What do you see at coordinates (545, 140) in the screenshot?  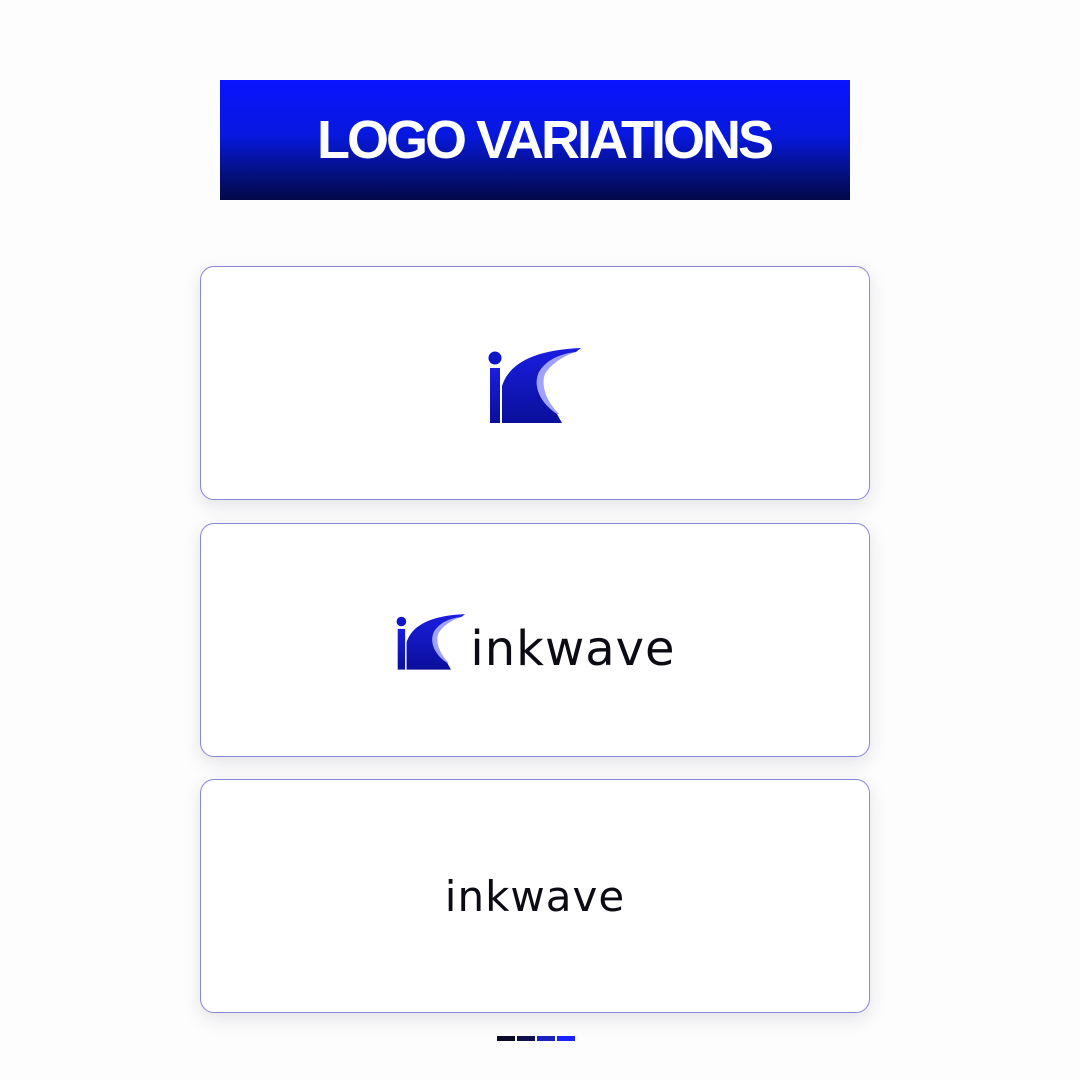 I see `banner-title: LOGO VARIATIONS` at bounding box center [545, 140].